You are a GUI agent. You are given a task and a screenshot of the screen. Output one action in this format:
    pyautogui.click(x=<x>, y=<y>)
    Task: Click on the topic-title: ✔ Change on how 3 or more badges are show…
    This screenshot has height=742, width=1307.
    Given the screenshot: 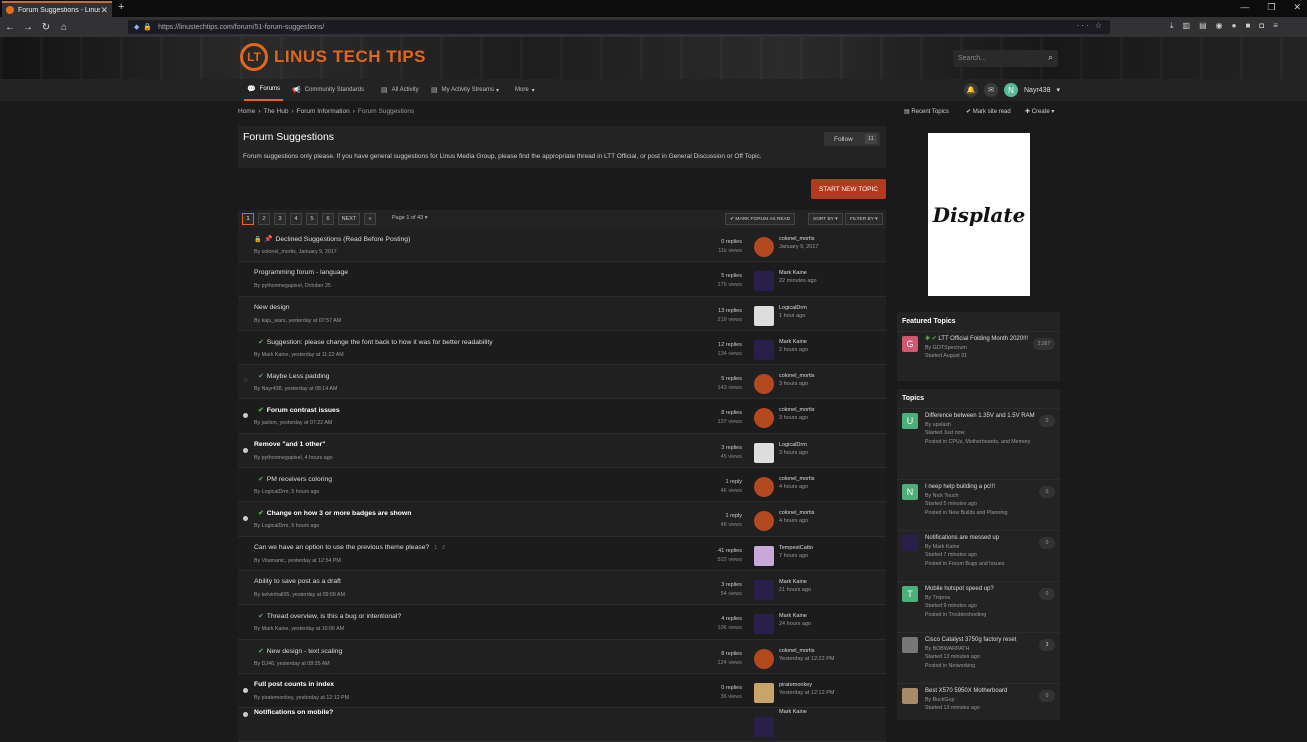 What is the action you would take?
    pyautogui.click(x=334, y=513)
    